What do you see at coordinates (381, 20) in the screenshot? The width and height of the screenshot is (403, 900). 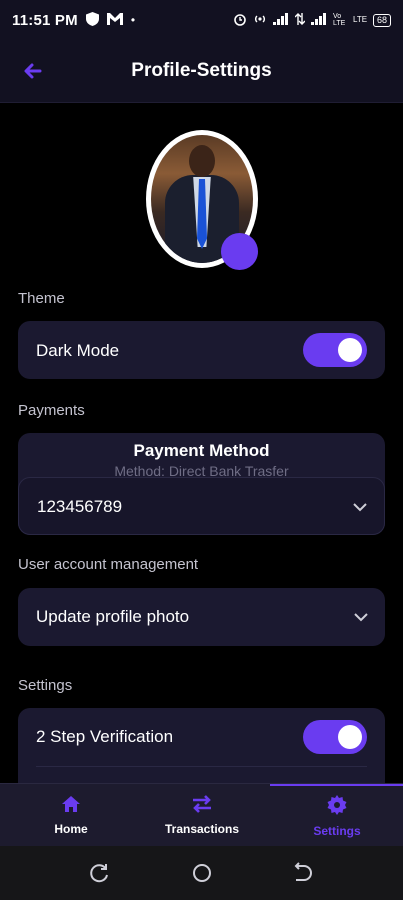 I see `battery-indicator: 68` at bounding box center [381, 20].